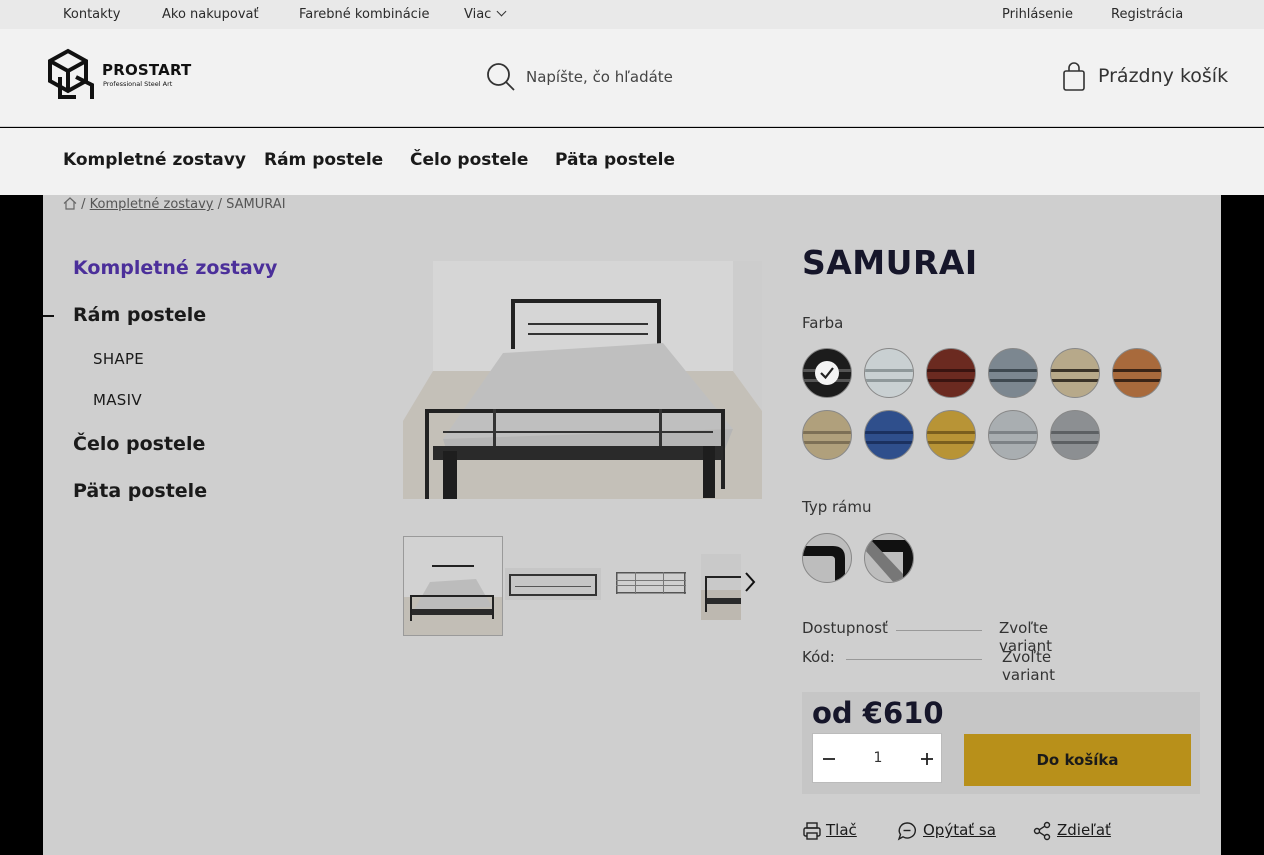  Describe the element at coordinates (91, 14) in the screenshot. I see `topbar-link-contacts: Kontakty` at that location.